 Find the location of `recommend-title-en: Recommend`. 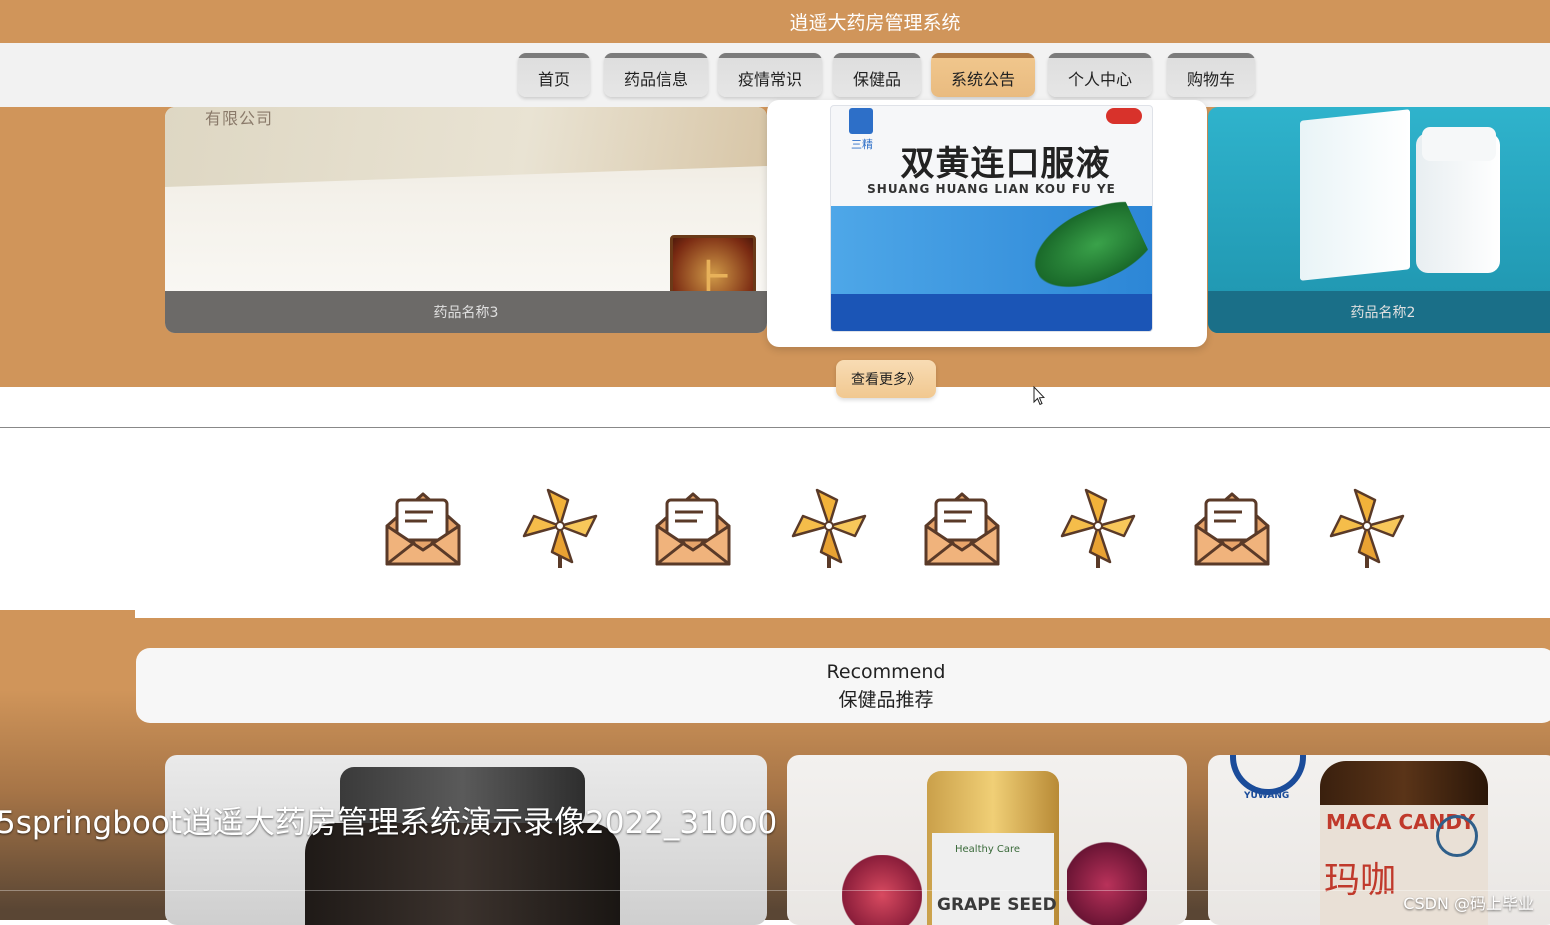

recommend-title-en: Recommend is located at coordinates (886, 671).